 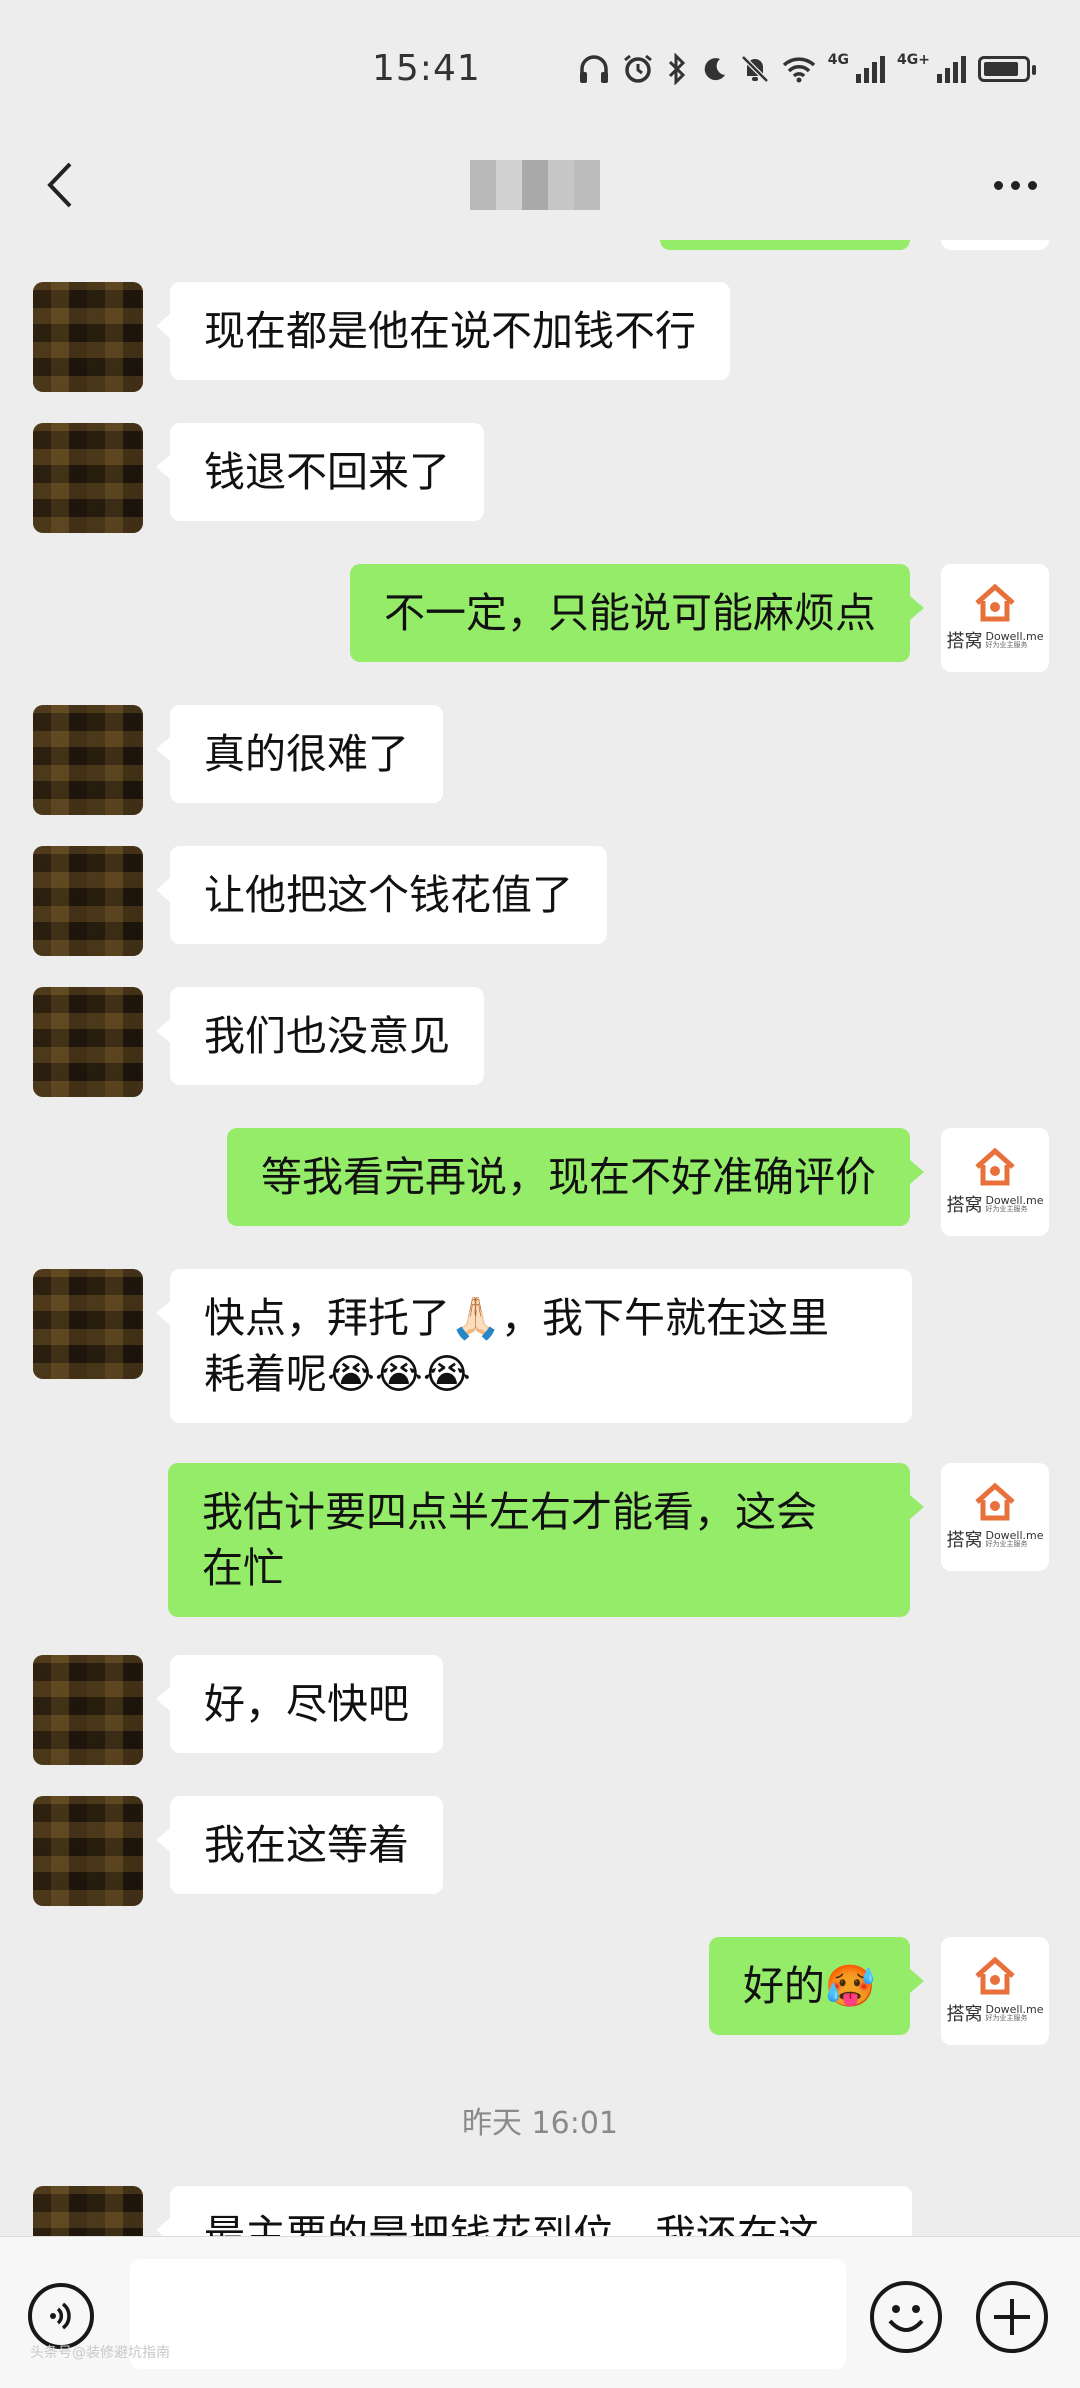 I want to click on message-text: 让他把这个钱花值了, so click(x=388, y=895).